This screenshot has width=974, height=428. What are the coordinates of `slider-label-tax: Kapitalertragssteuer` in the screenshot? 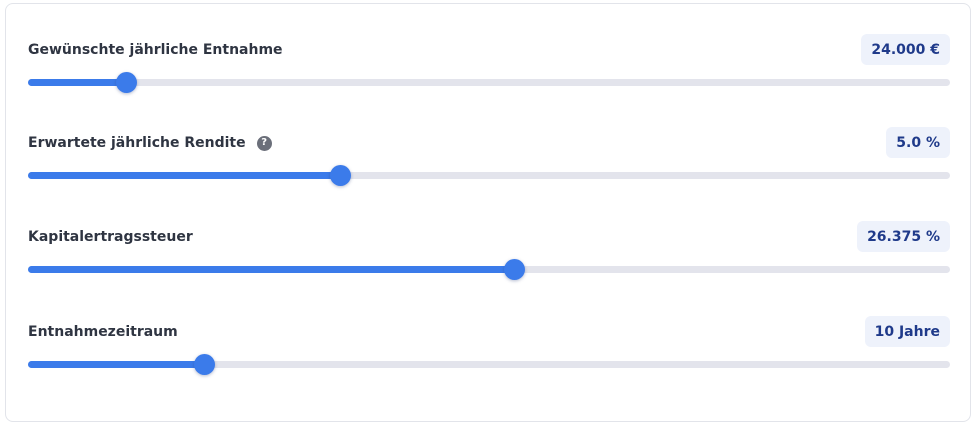 It's located at (110, 237).